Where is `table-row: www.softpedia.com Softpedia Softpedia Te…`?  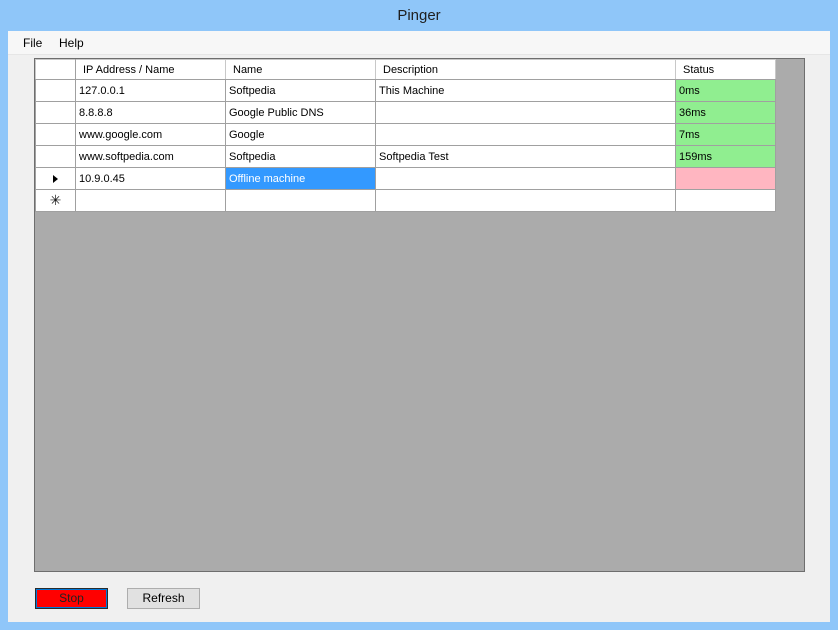
table-row: www.softpedia.com Softpedia Softpedia Te… is located at coordinates (405, 156).